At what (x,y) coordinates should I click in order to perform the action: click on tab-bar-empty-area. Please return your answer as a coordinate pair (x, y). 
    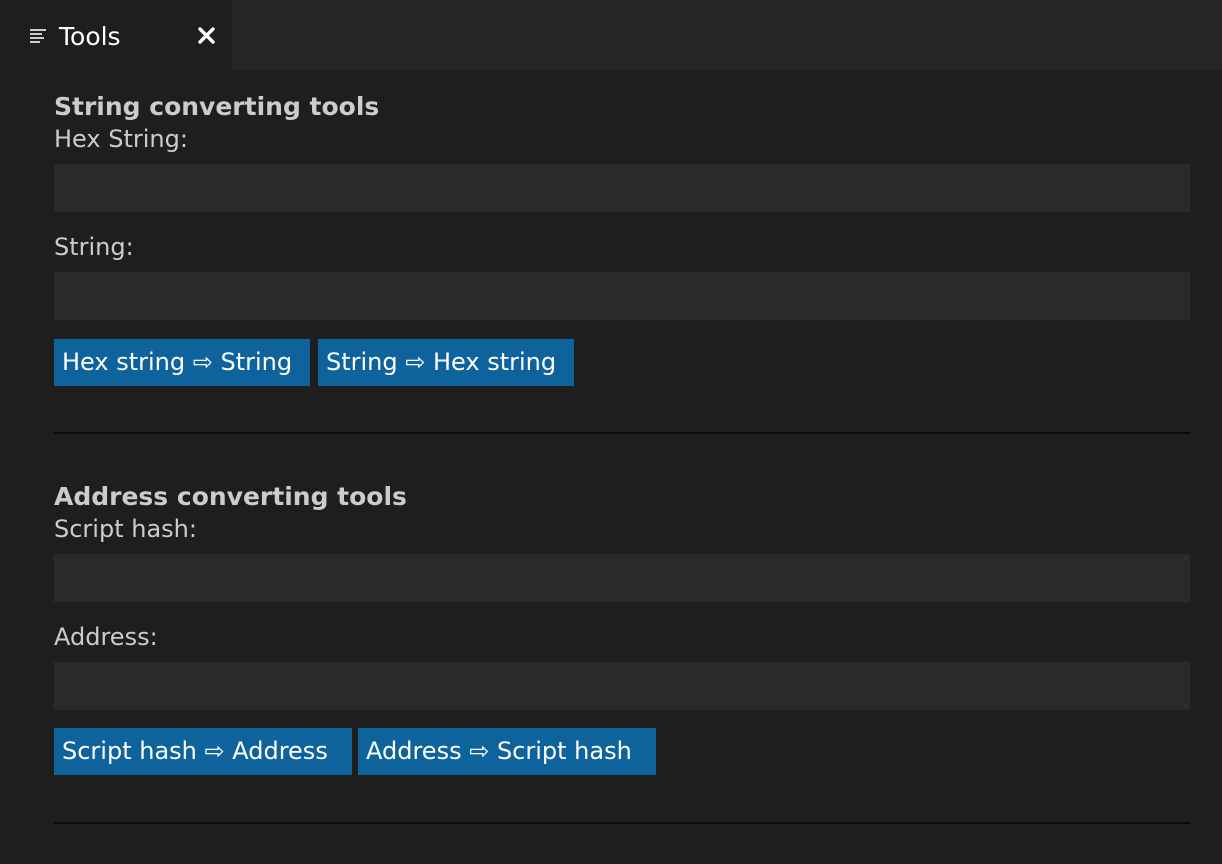
    Looking at the image, I should click on (724, 35).